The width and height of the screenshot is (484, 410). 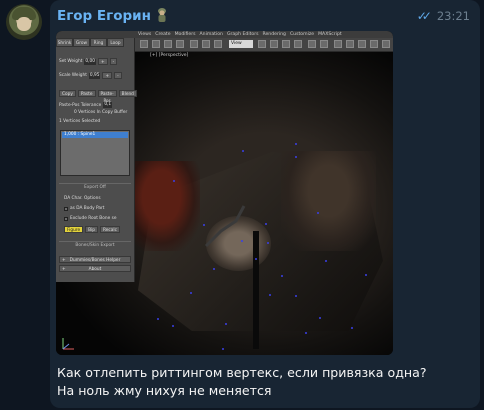 What do you see at coordinates (87, 208) in the screenshot?
I see `body-part-label: as DA Body Part` at bounding box center [87, 208].